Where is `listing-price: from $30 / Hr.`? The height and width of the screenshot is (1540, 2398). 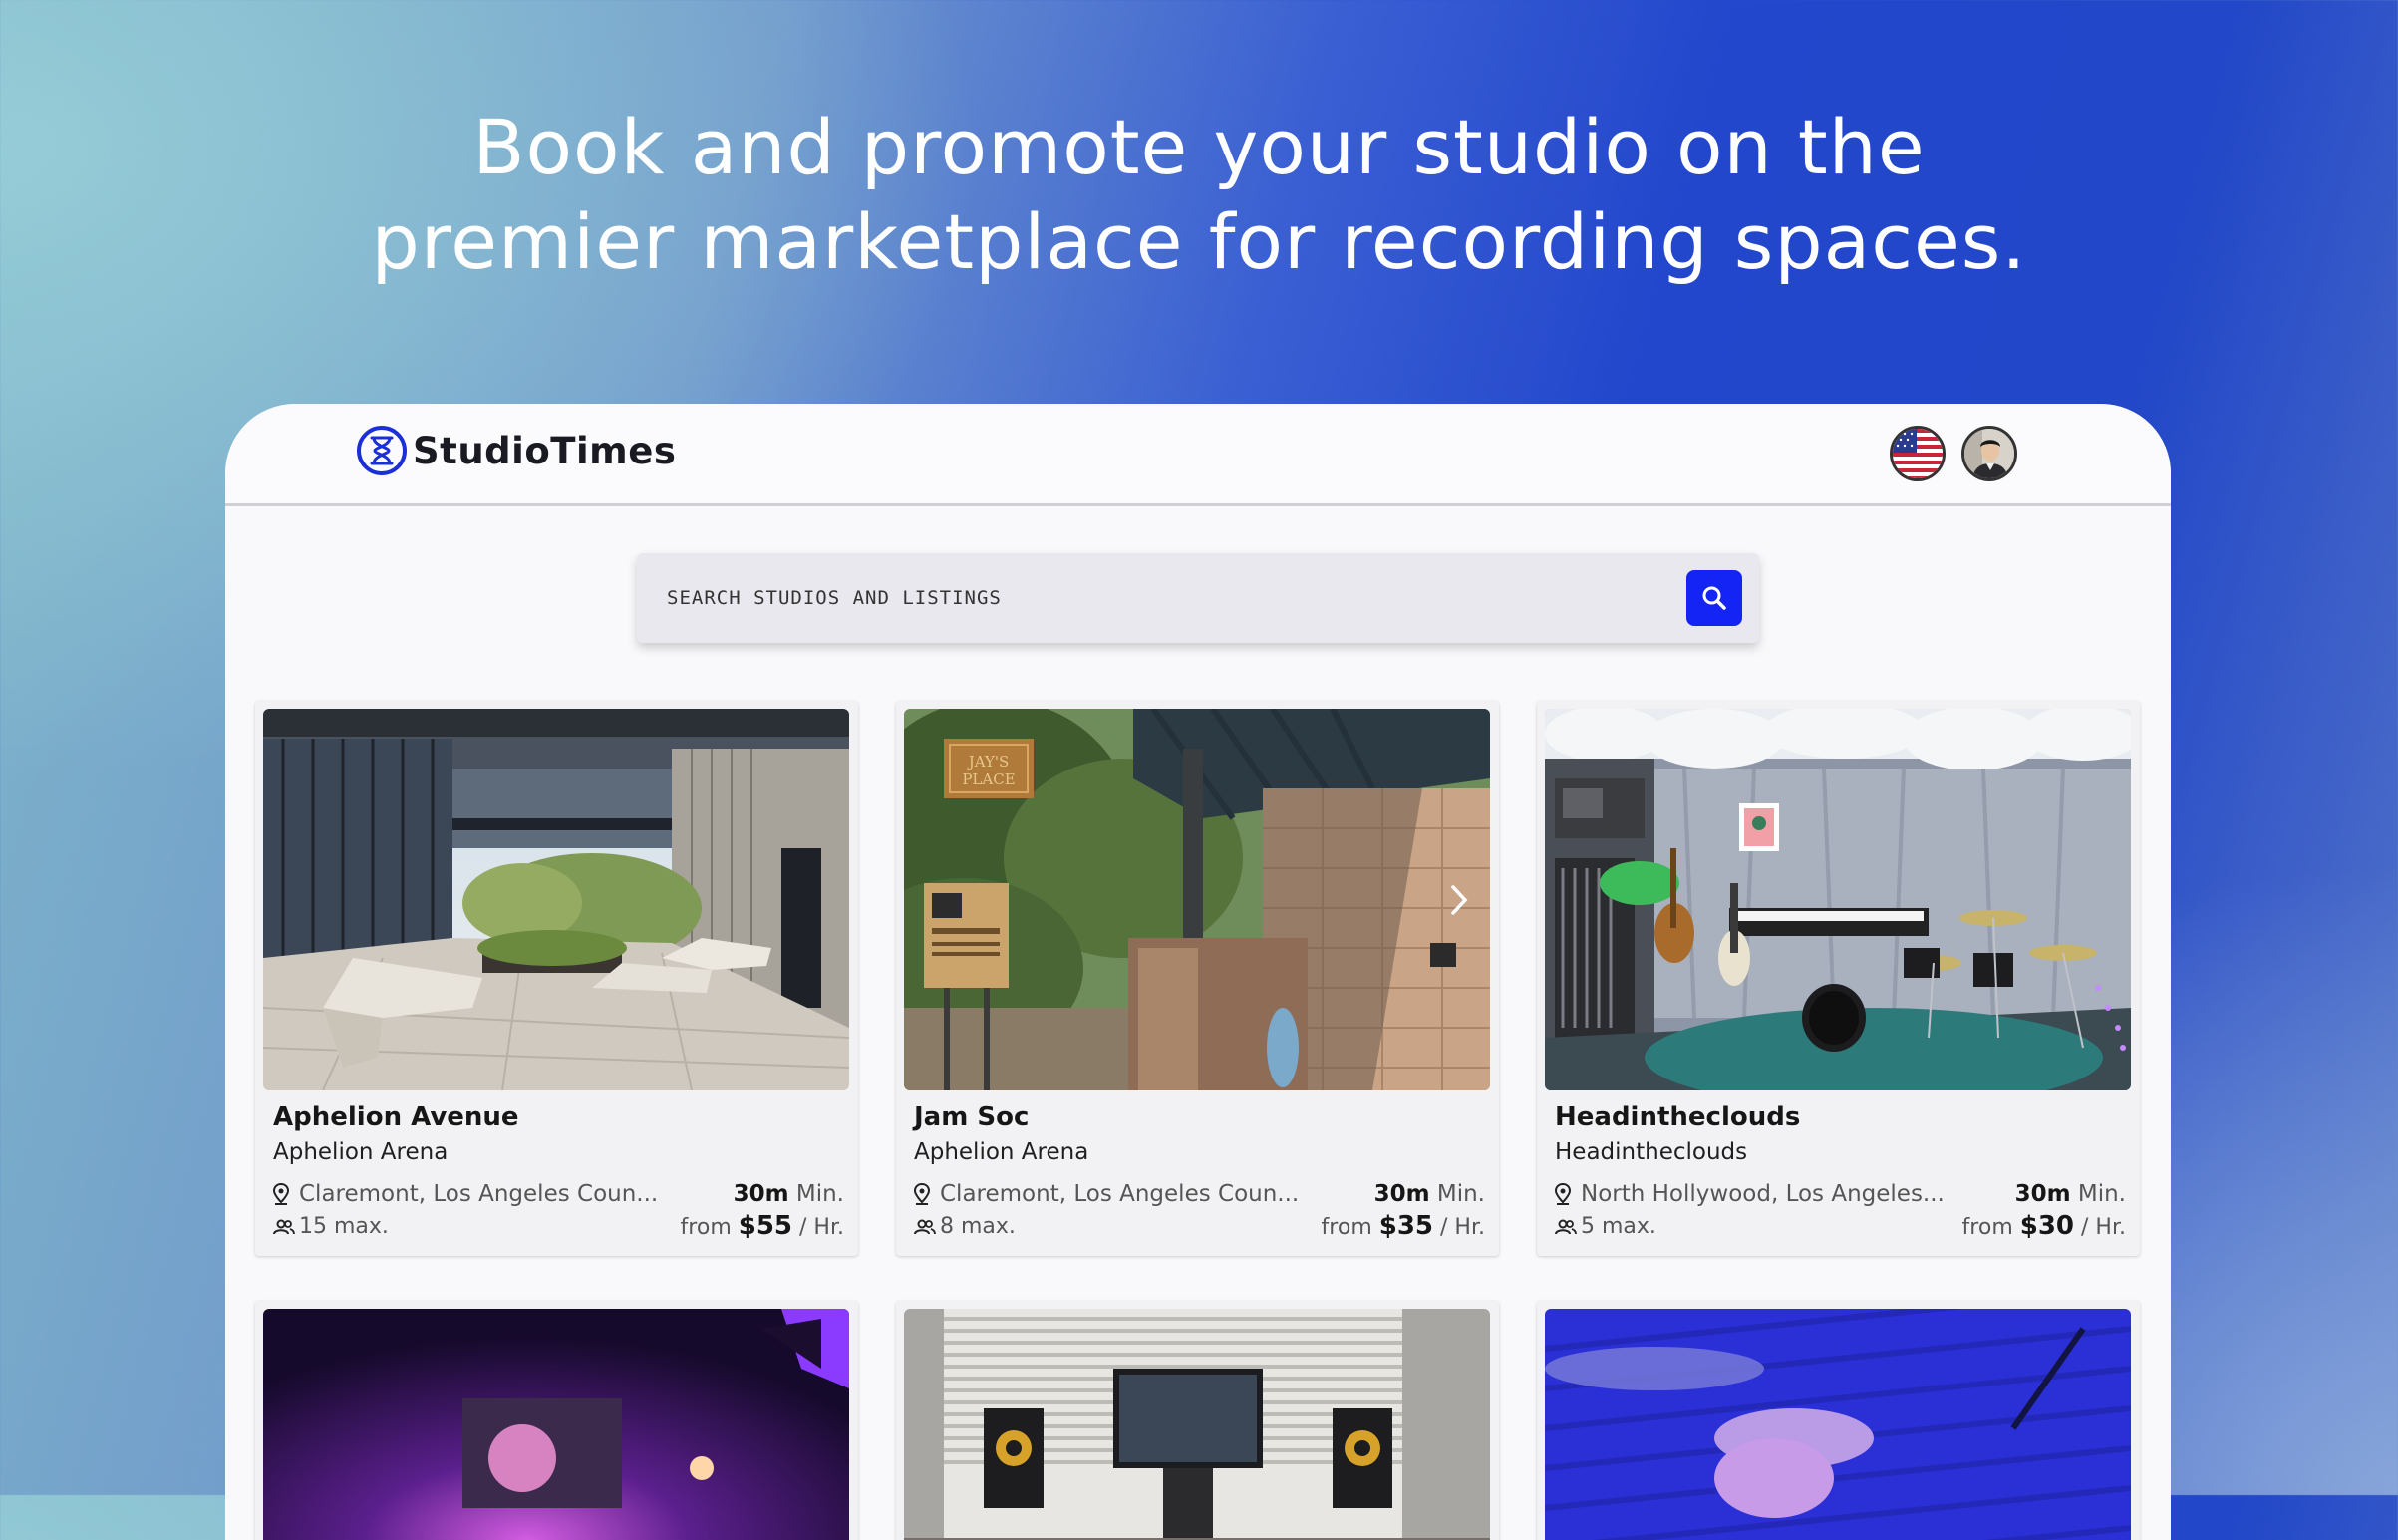
listing-price: from $30 / Hr. is located at coordinates (2044, 1226).